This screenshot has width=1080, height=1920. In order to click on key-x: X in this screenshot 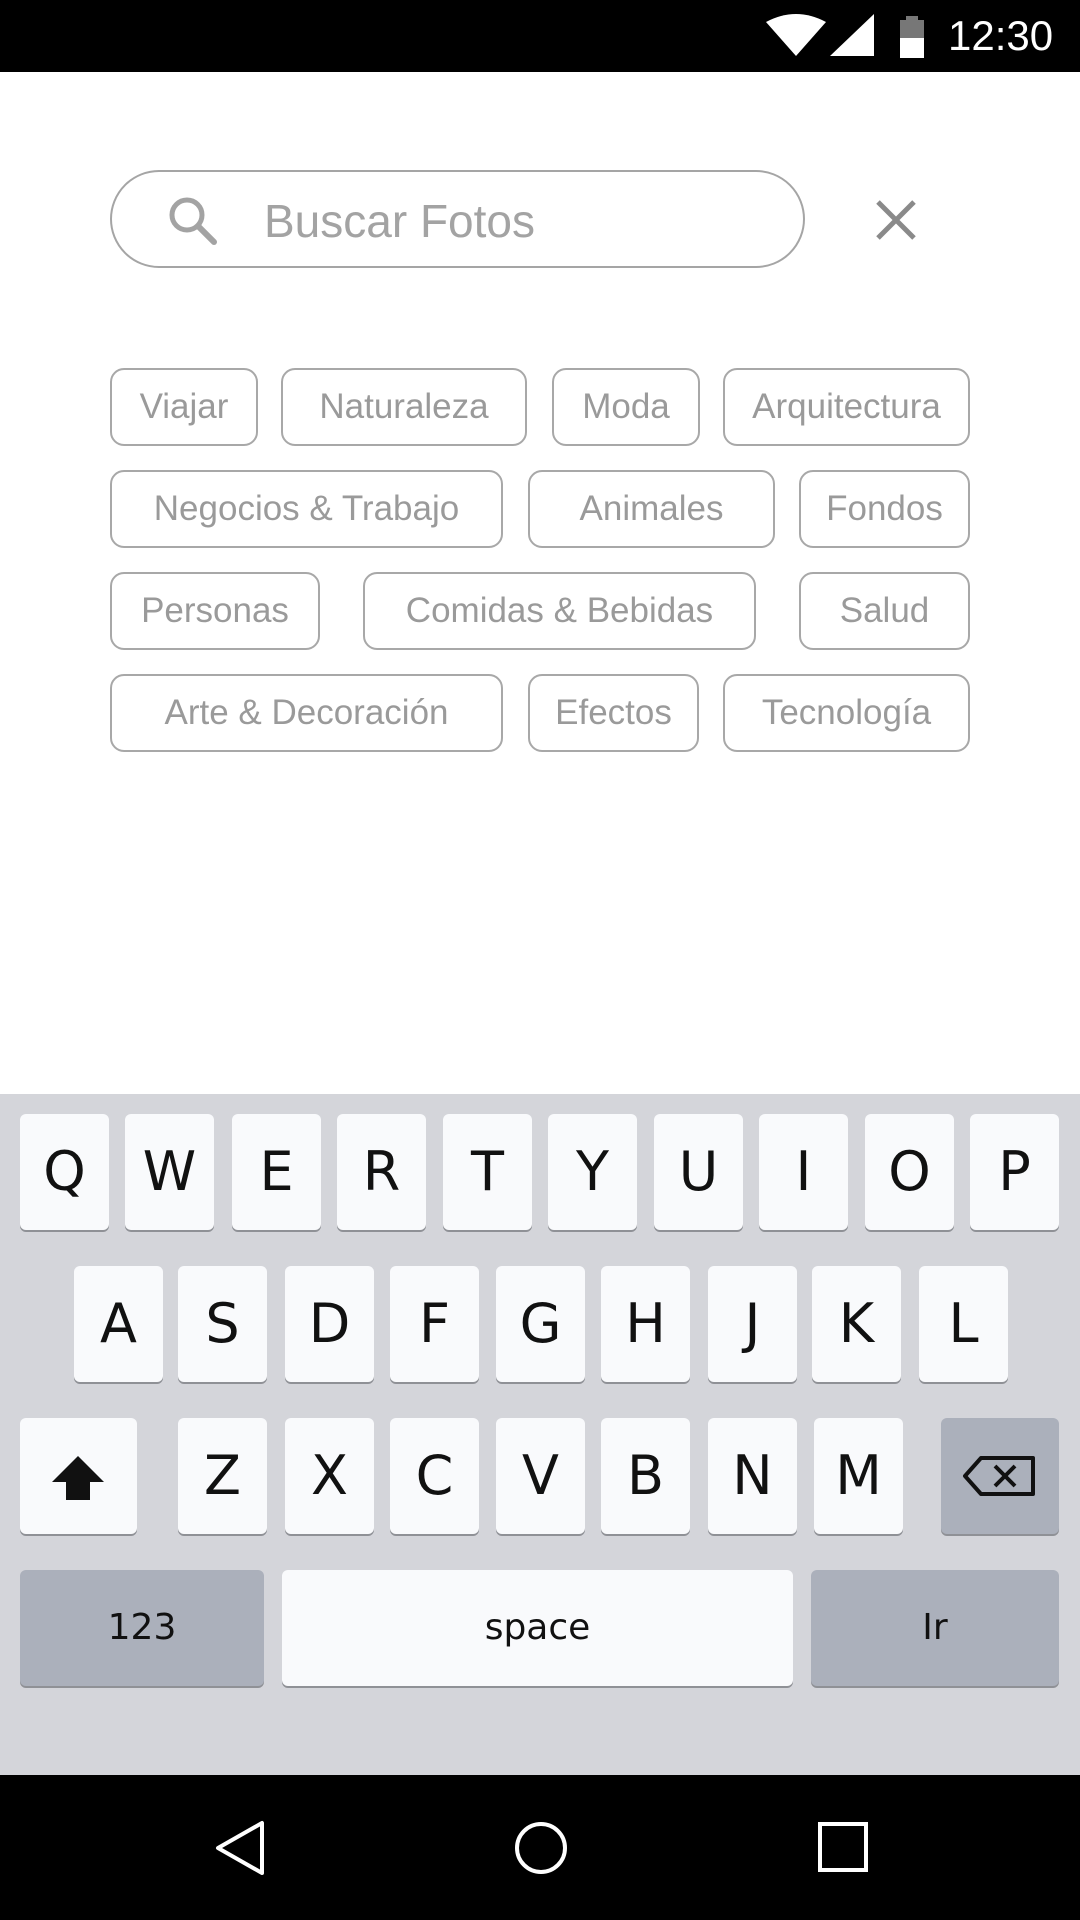, I will do `click(329, 1476)`.